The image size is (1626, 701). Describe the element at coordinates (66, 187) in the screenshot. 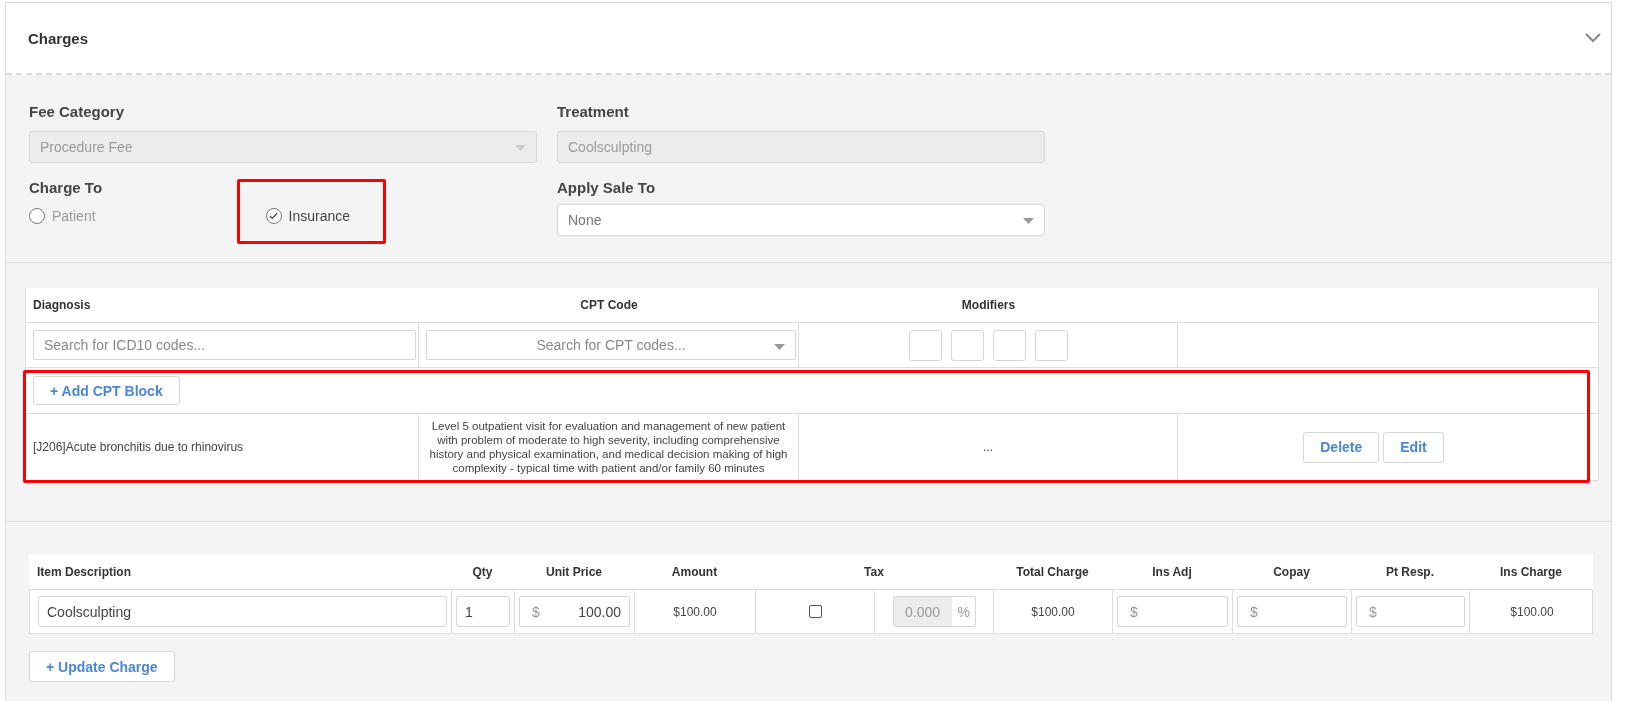

I see `field-label: Charge To` at that location.